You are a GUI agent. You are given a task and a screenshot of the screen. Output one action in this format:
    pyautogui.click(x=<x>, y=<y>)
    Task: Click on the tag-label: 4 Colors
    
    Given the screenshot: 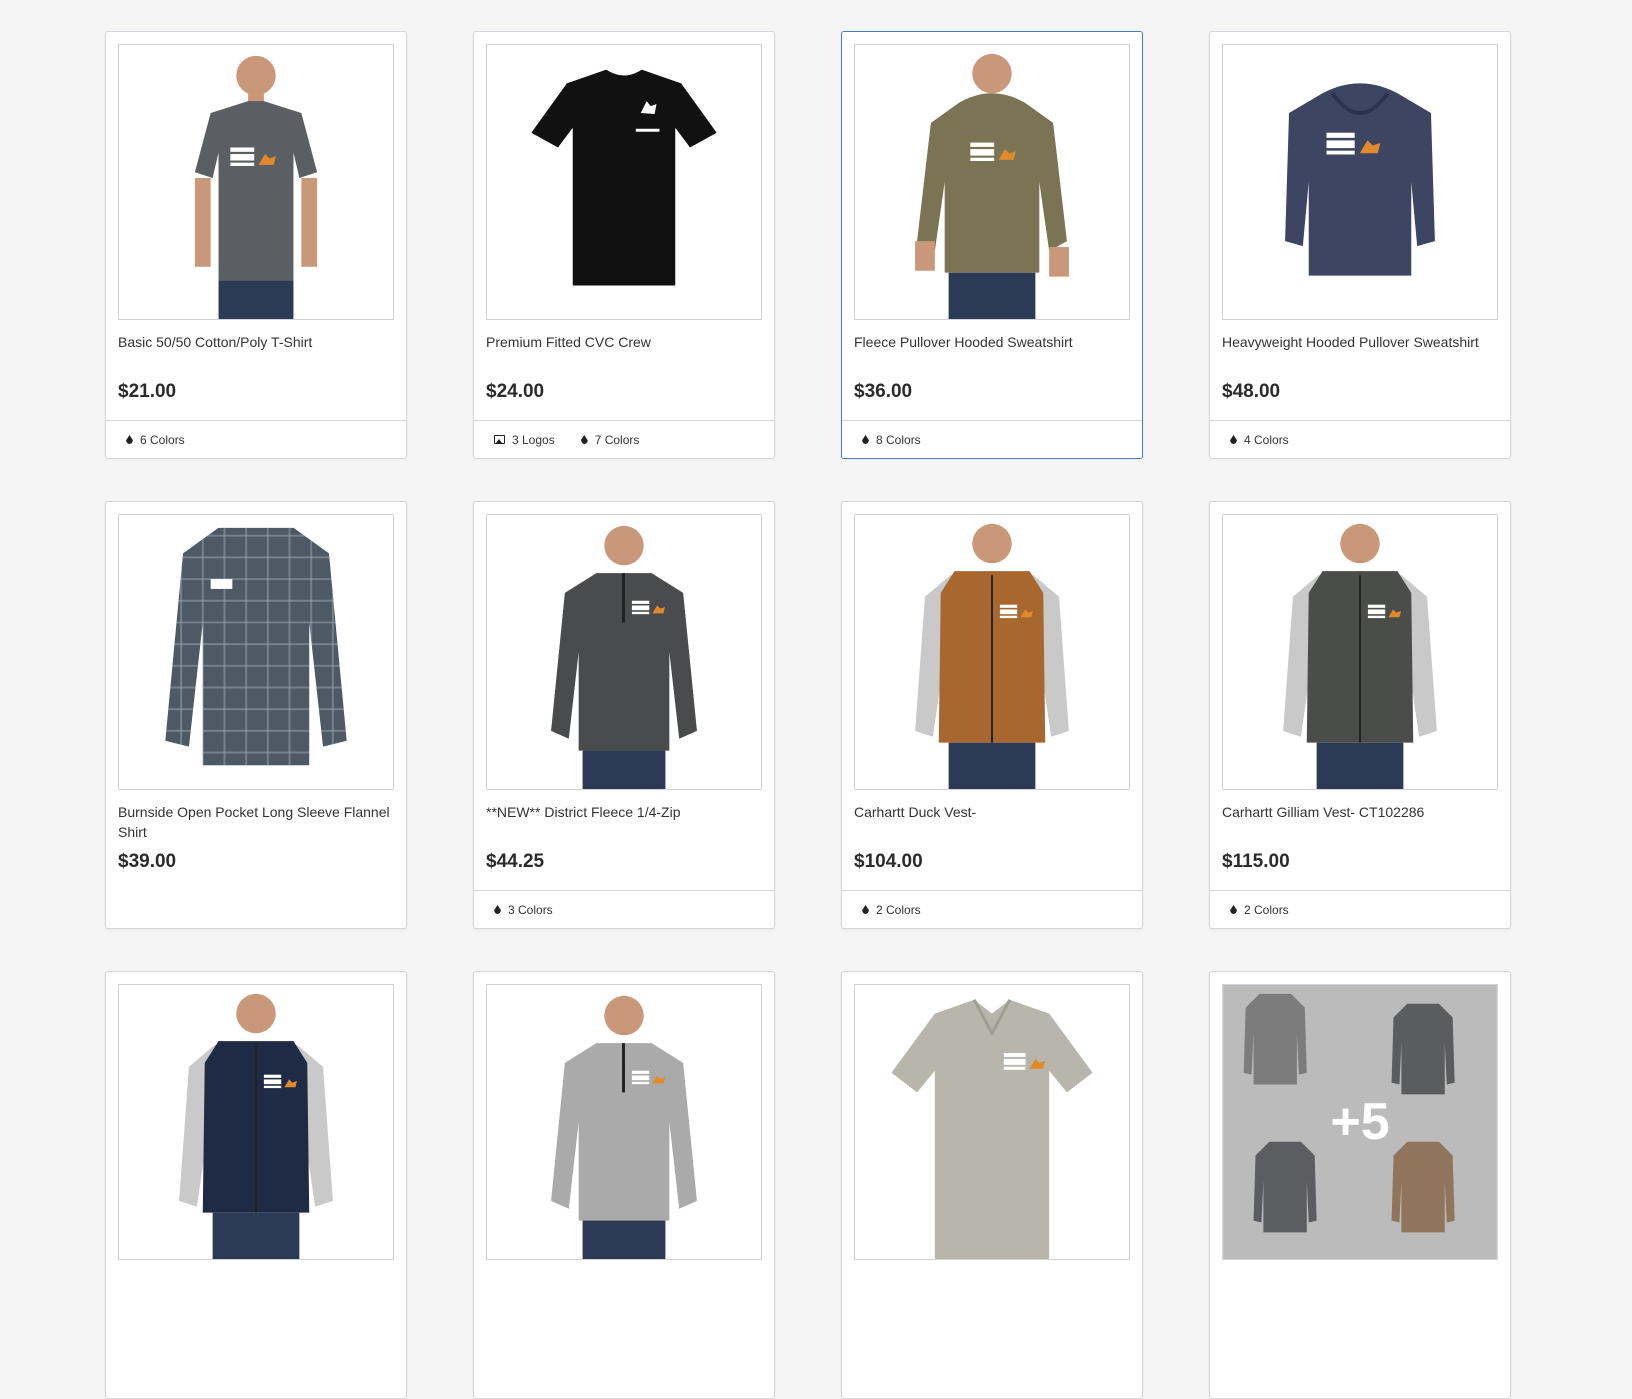 What is the action you would take?
    pyautogui.click(x=1266, y=439)
    